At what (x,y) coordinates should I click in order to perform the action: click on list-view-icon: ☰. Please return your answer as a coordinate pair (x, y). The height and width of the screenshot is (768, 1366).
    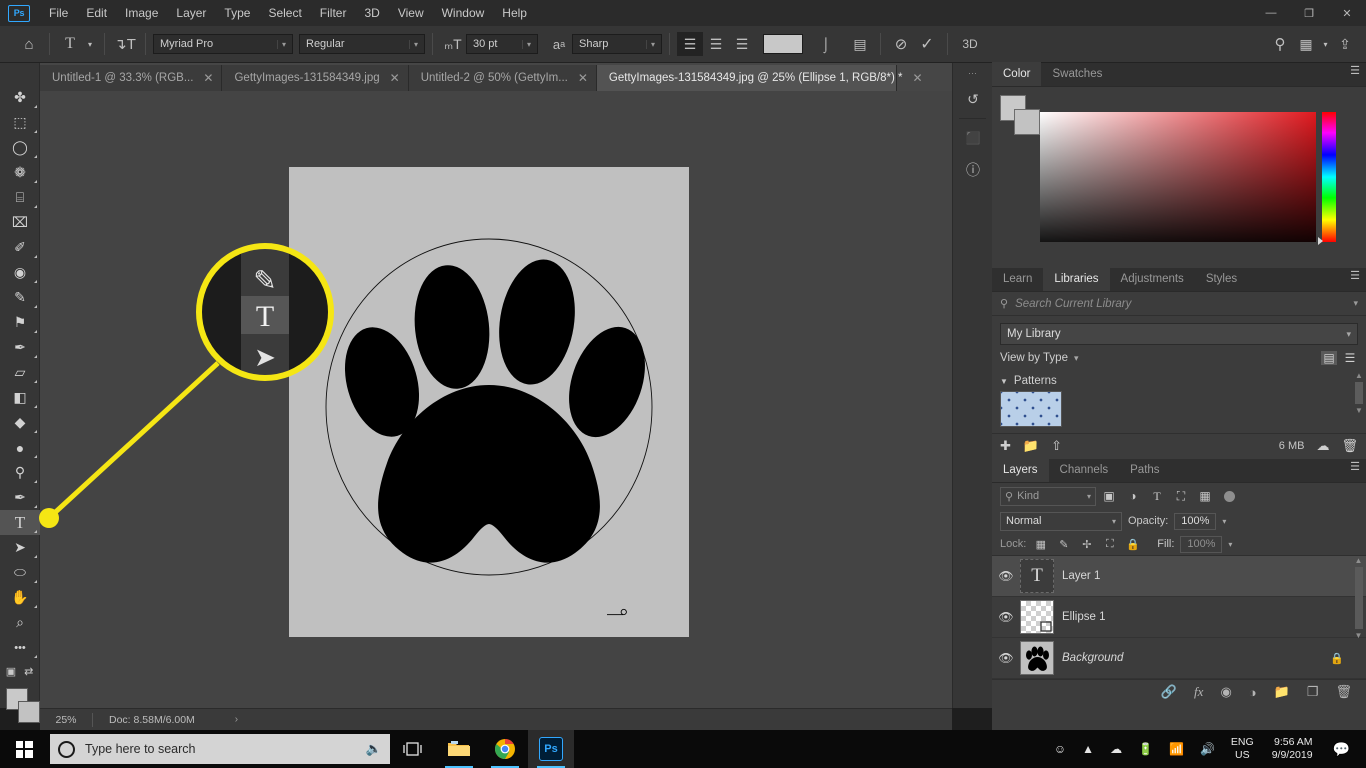
    Looking at the image, I should click on (1350, 358).